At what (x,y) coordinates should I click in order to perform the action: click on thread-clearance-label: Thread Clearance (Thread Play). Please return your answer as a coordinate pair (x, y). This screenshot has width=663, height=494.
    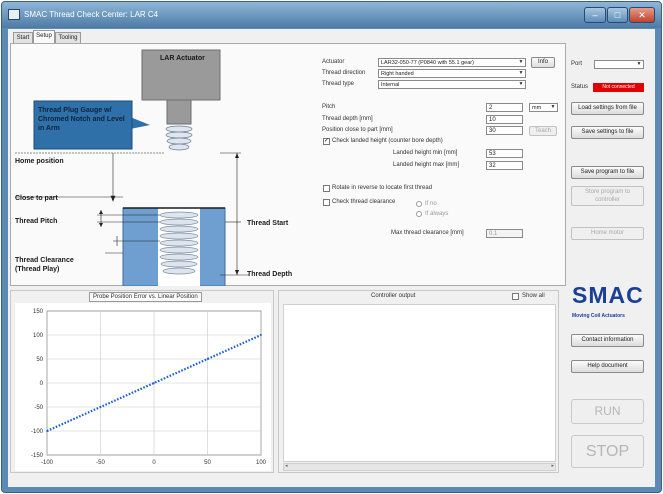
    Looking at the image, I should click on (44, 265).